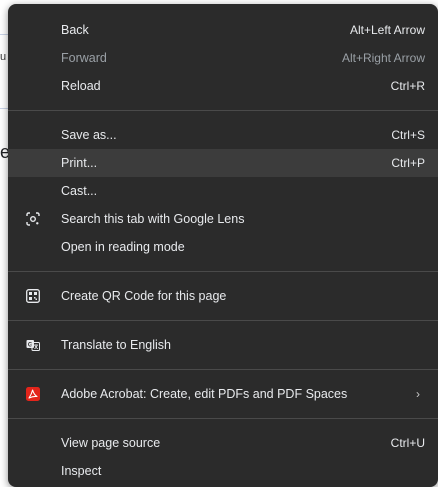  I want to click on menu-item-inspect: Inspect, so click(223, 471).